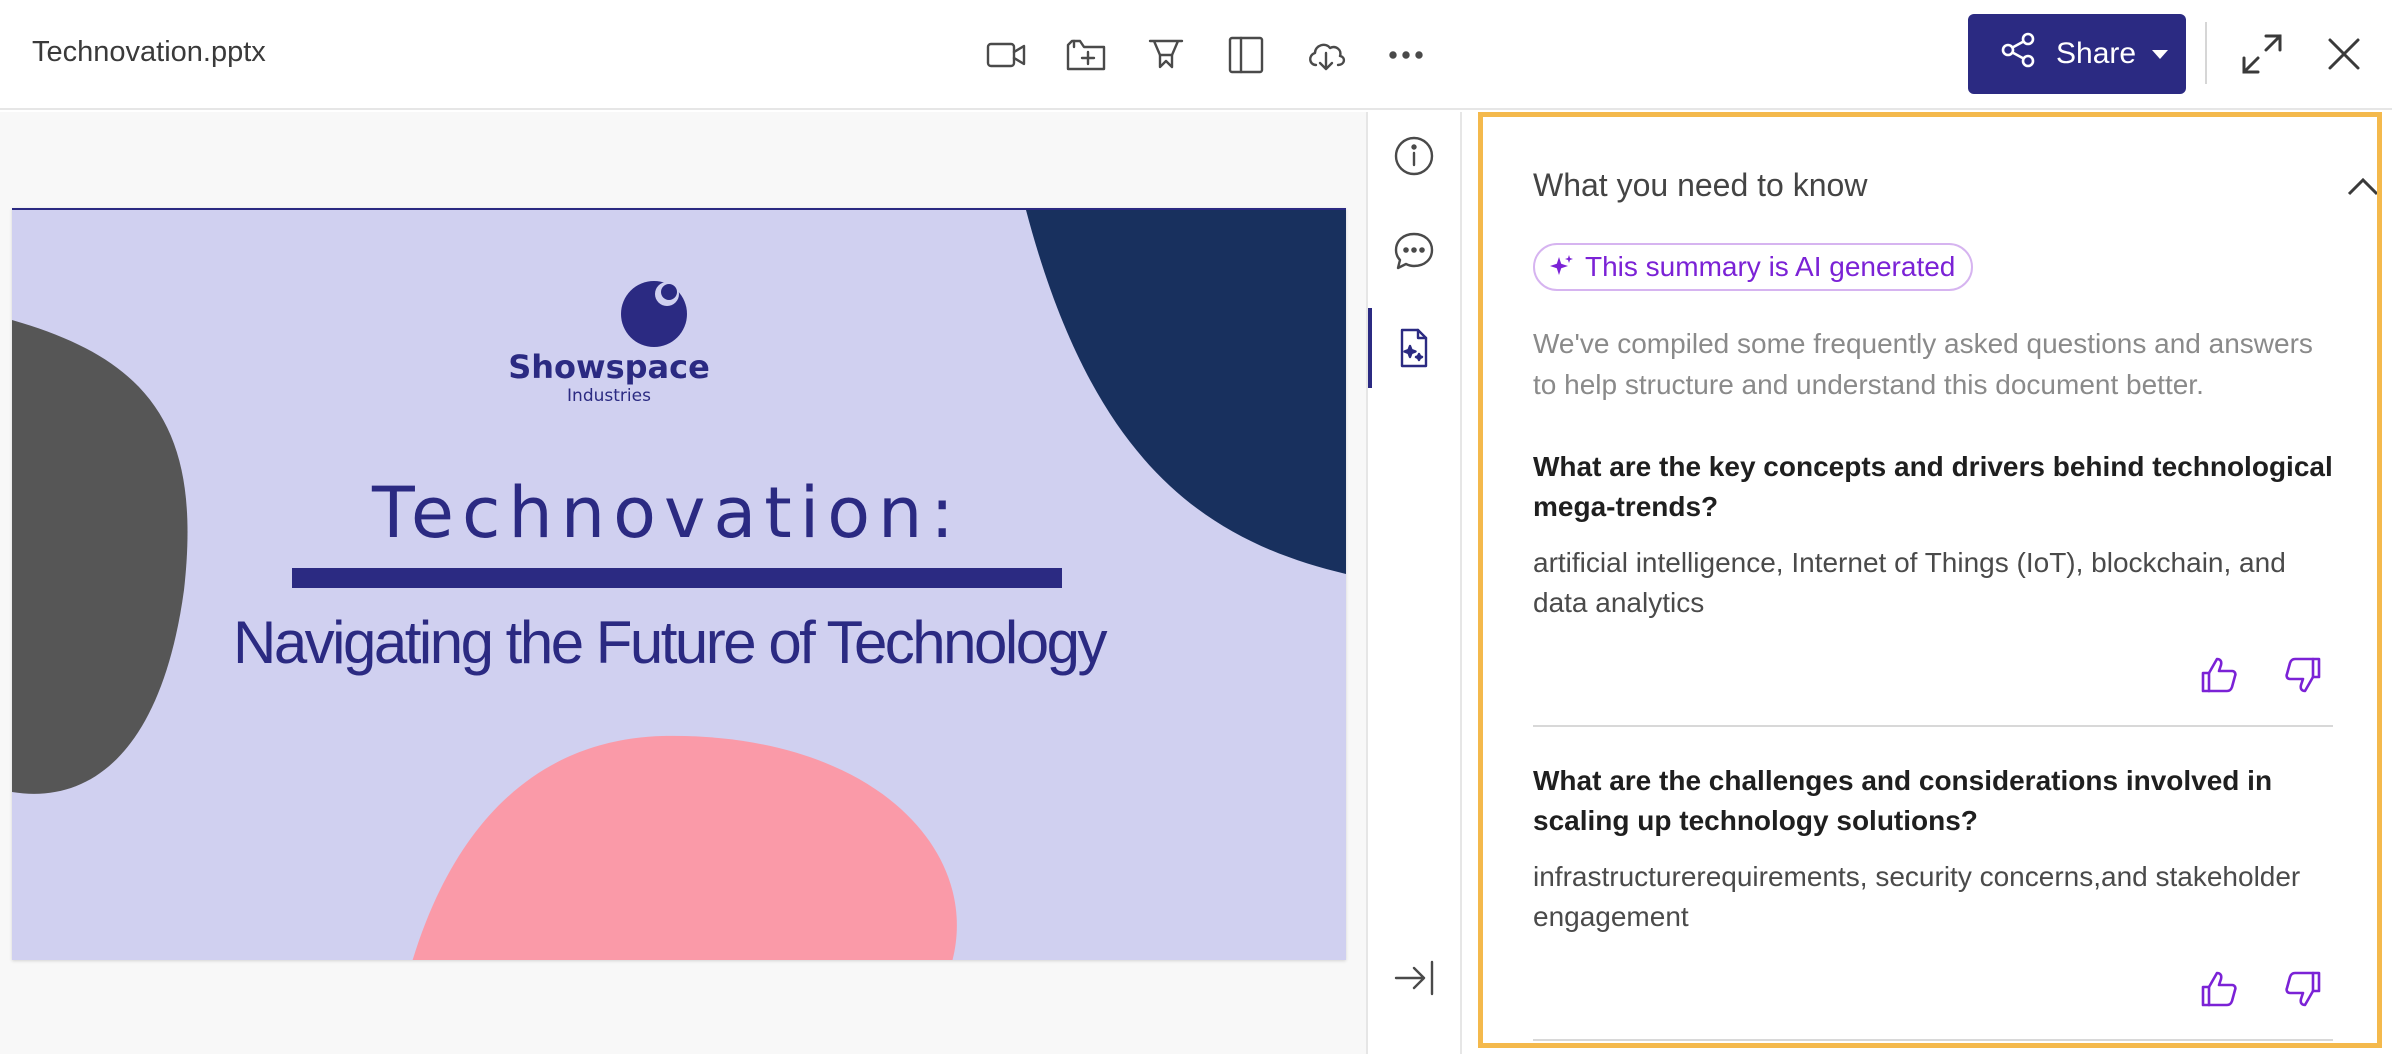 This screenshot has height=1054, width=2392. I want to click on video-icon, so click(1006, 55).